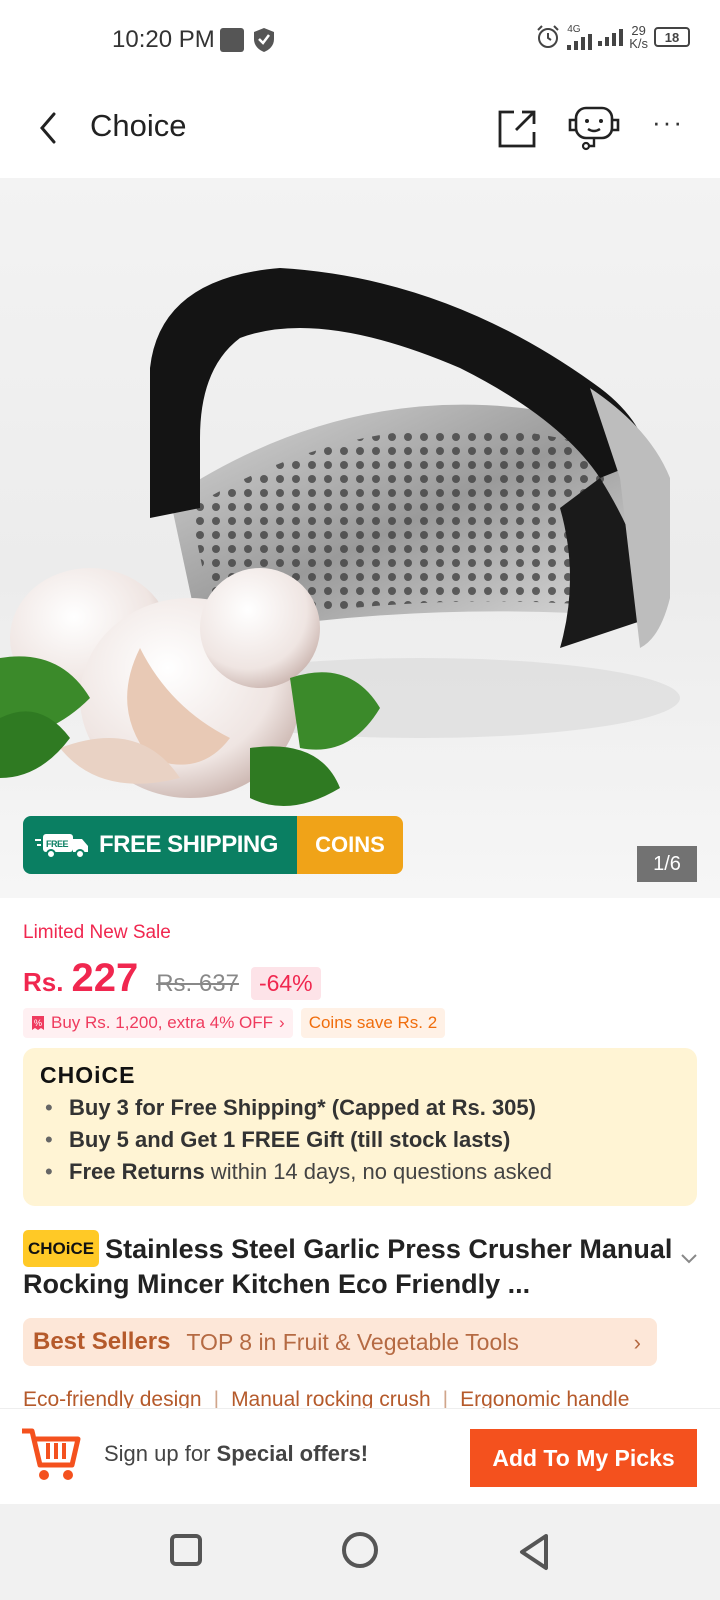 Image resolution: width=720 pixels, height=1600 pixels. I want to click on back-arrow-icon, so click(50, 128).